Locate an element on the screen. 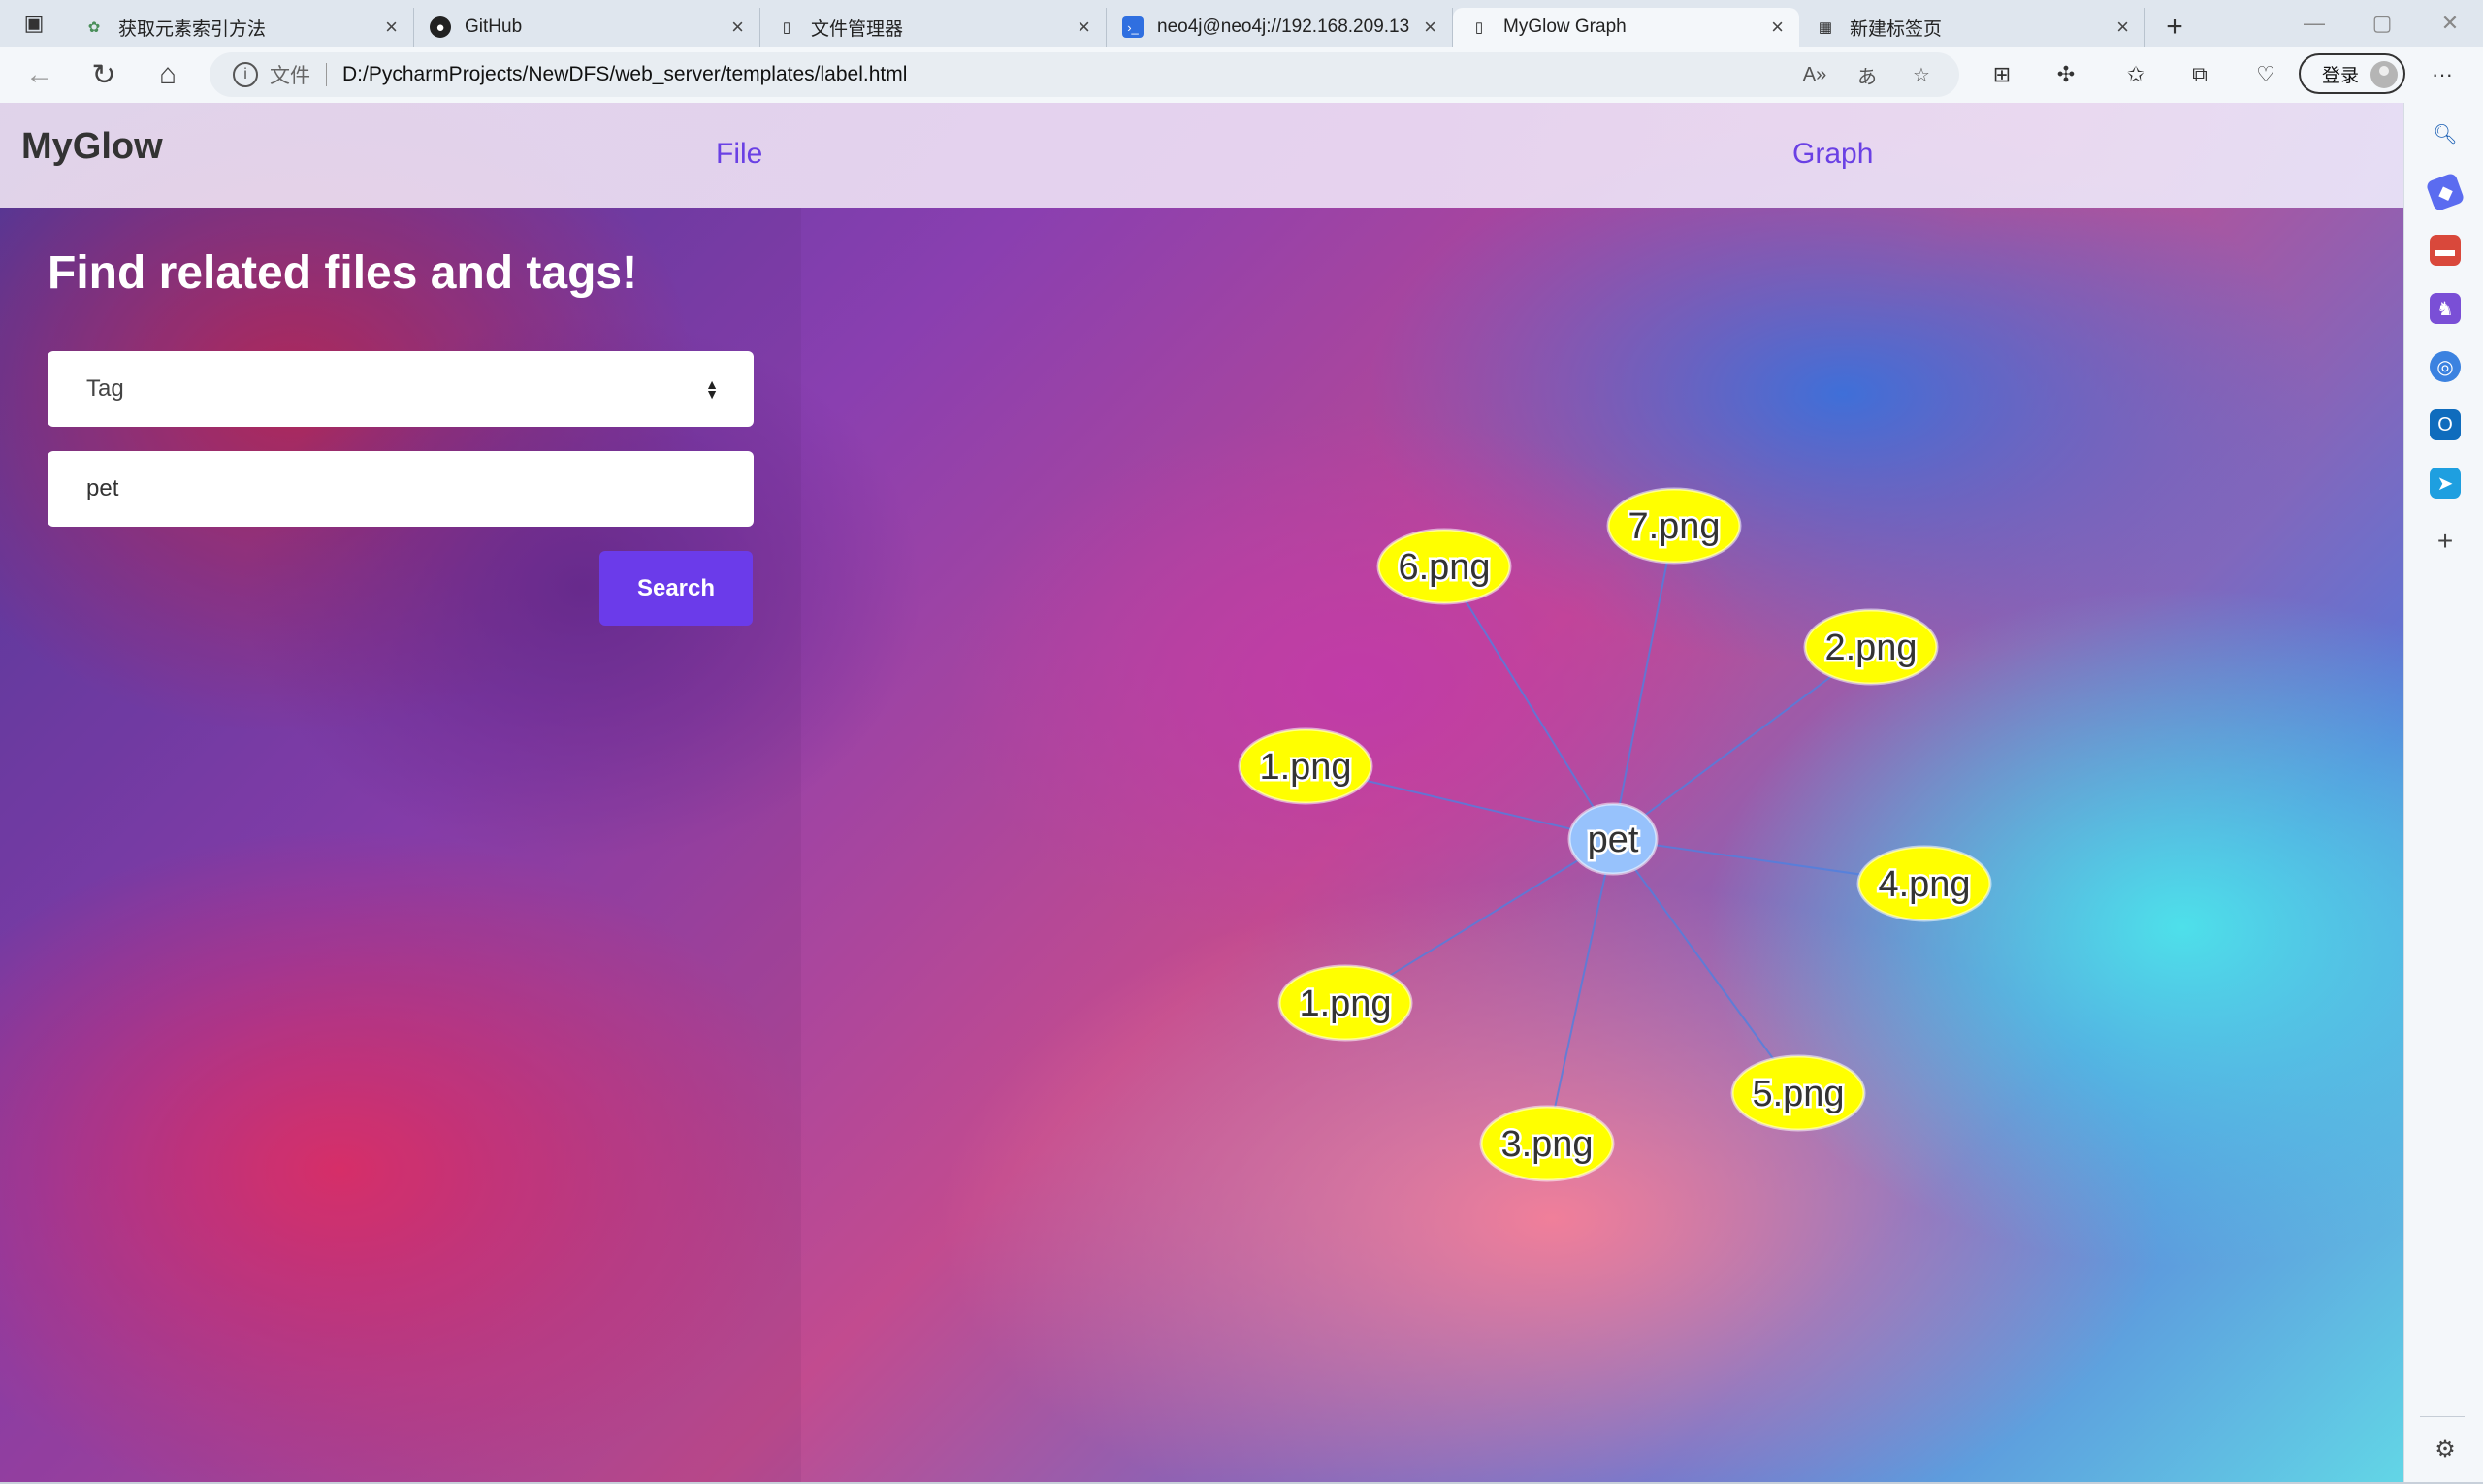 This screenshot has height=1484, width=2483. tab-0: ✿ 获取元素索引方法 × is located at coordinates (241, 28).